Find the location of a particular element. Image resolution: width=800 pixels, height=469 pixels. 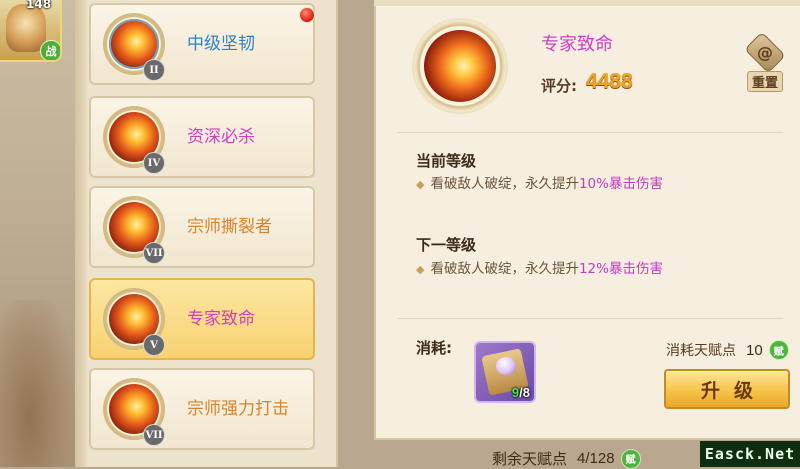

talent-title: 专家致命 is located at coordinates (577, 44).